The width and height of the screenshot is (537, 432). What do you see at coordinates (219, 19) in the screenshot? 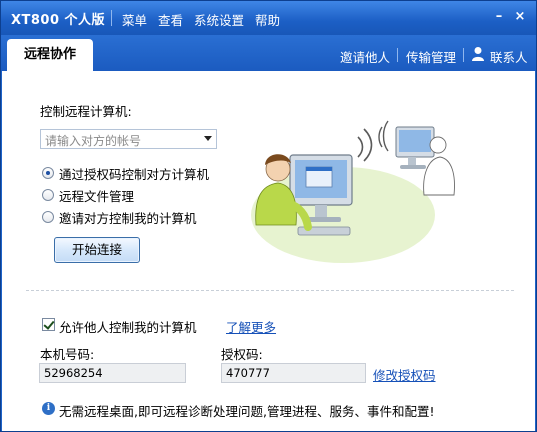
I see `menu-settings: 系统设置` at bounding box center [219, 19].